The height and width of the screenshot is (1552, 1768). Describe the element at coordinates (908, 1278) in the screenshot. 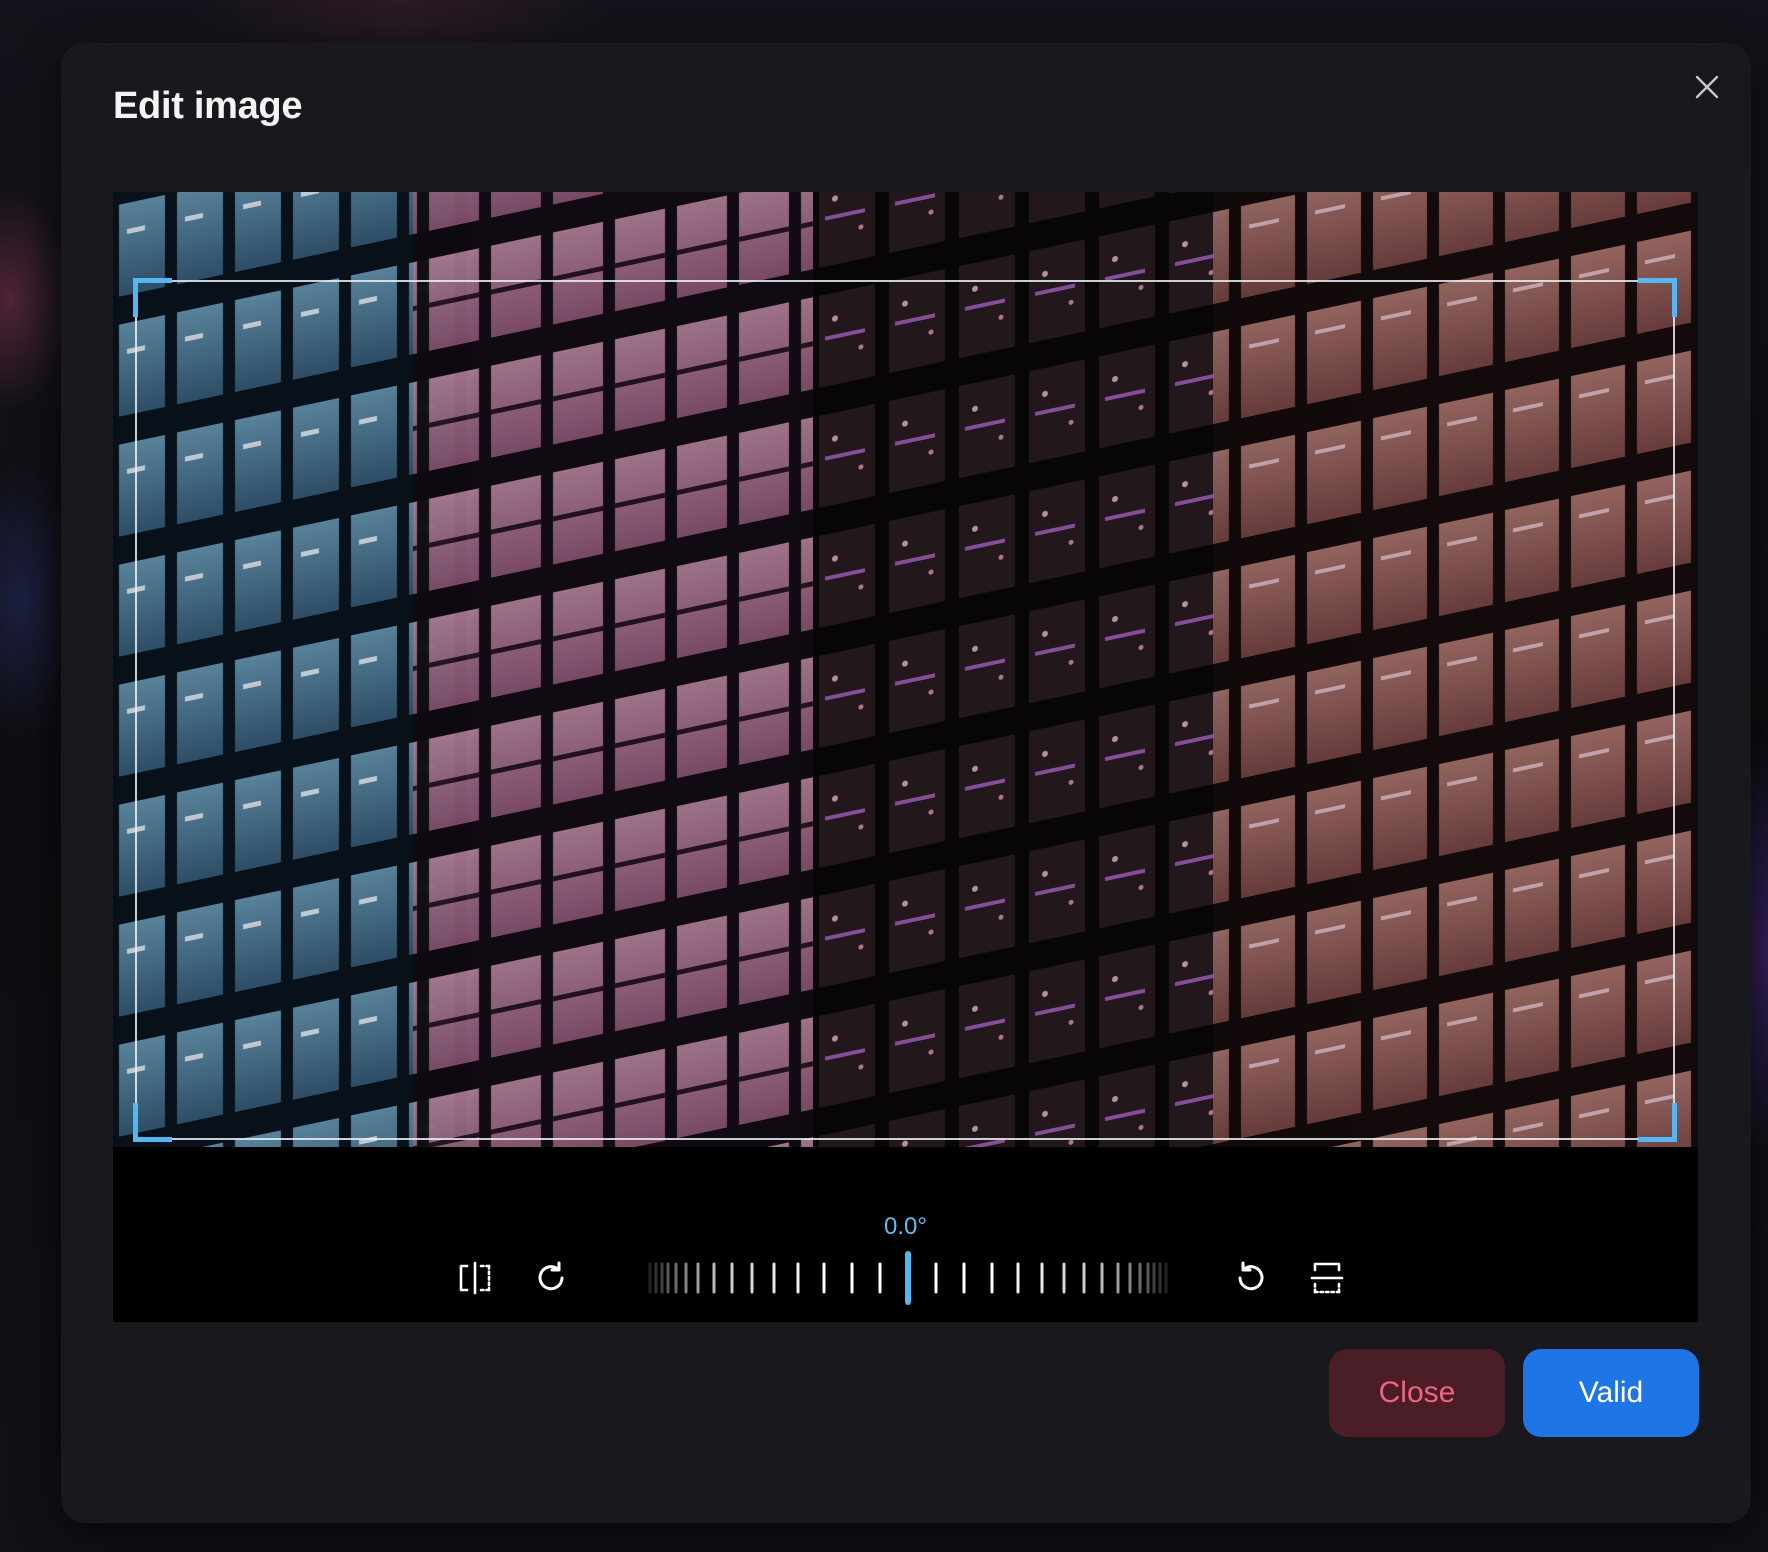

I see `rotation-ruler` at that location.